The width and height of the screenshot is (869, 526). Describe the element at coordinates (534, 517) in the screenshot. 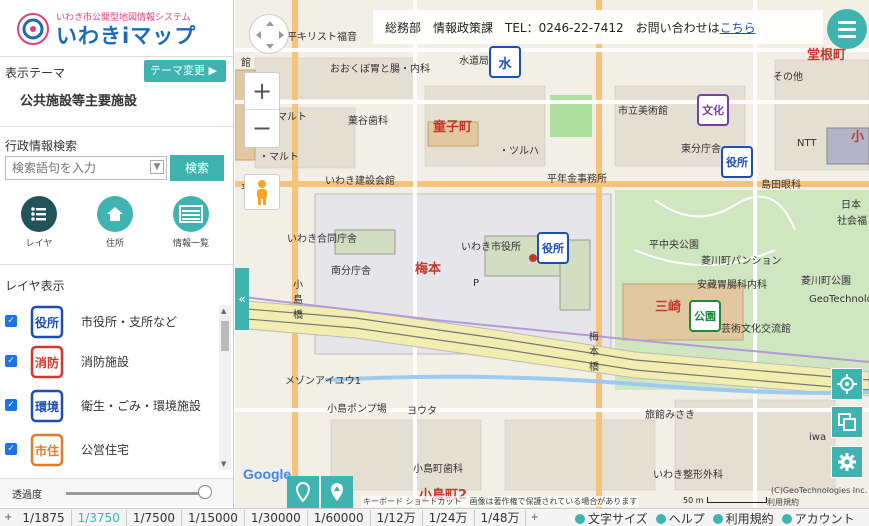

I see `scale-next-icon: +` at that location.